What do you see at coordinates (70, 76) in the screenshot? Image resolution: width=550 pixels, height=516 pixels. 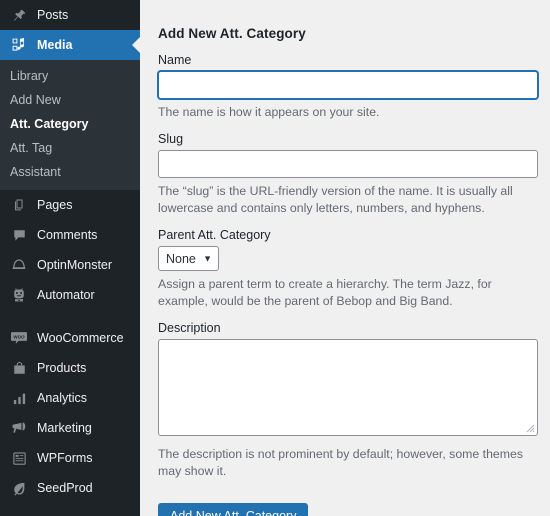 I see `sidebar-item-library: Library` at bounding box center [70, 76].